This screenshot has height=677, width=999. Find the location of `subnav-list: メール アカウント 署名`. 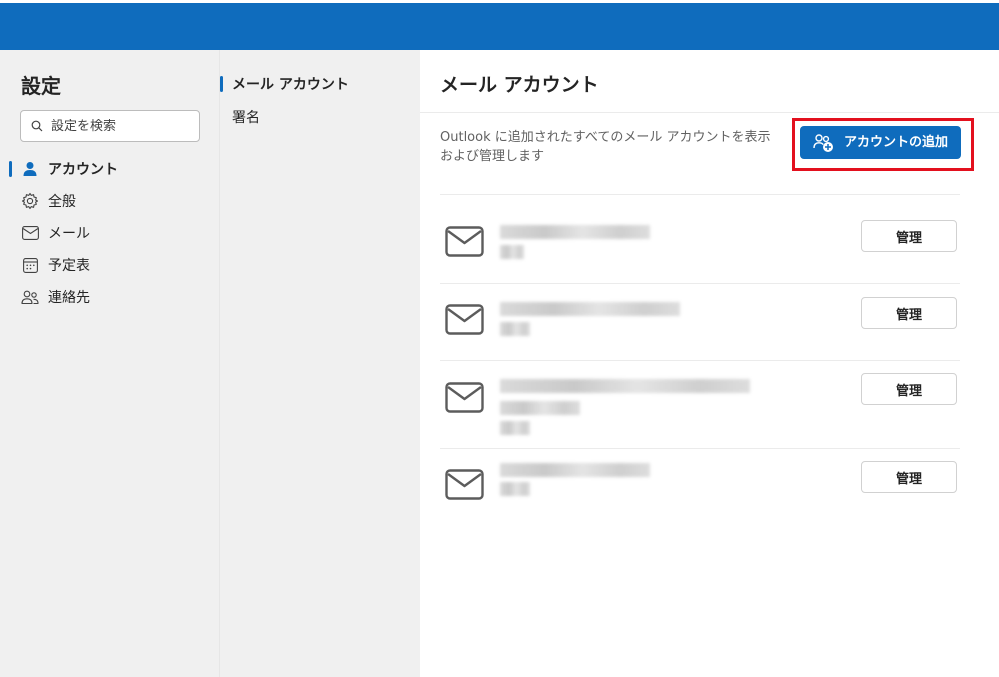

subnav-list: メール アカウント 署名 is located at coordinates (320, 100).